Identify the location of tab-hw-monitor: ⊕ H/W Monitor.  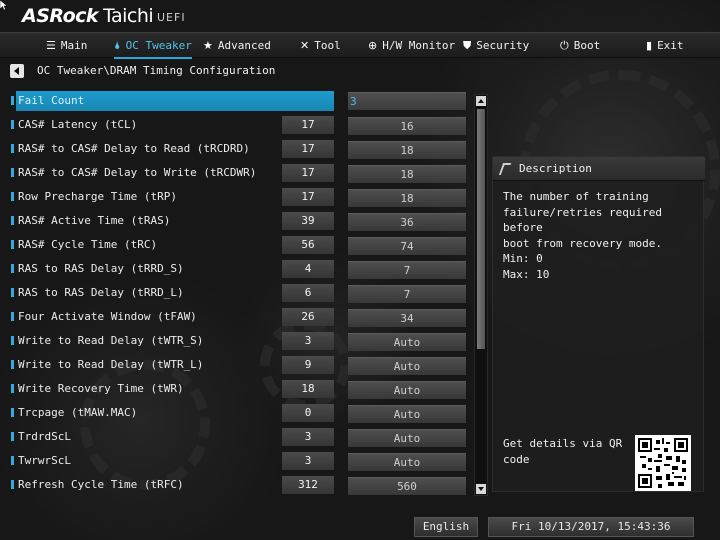
(411, 45).